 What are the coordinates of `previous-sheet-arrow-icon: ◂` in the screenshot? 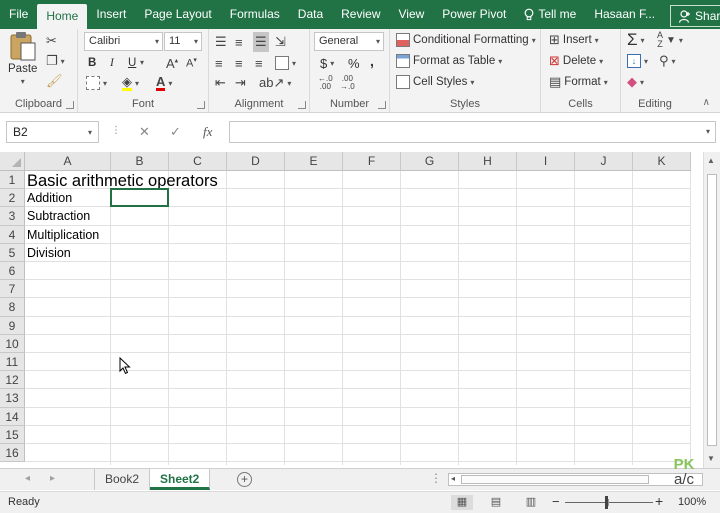 It's located at (27, 478).